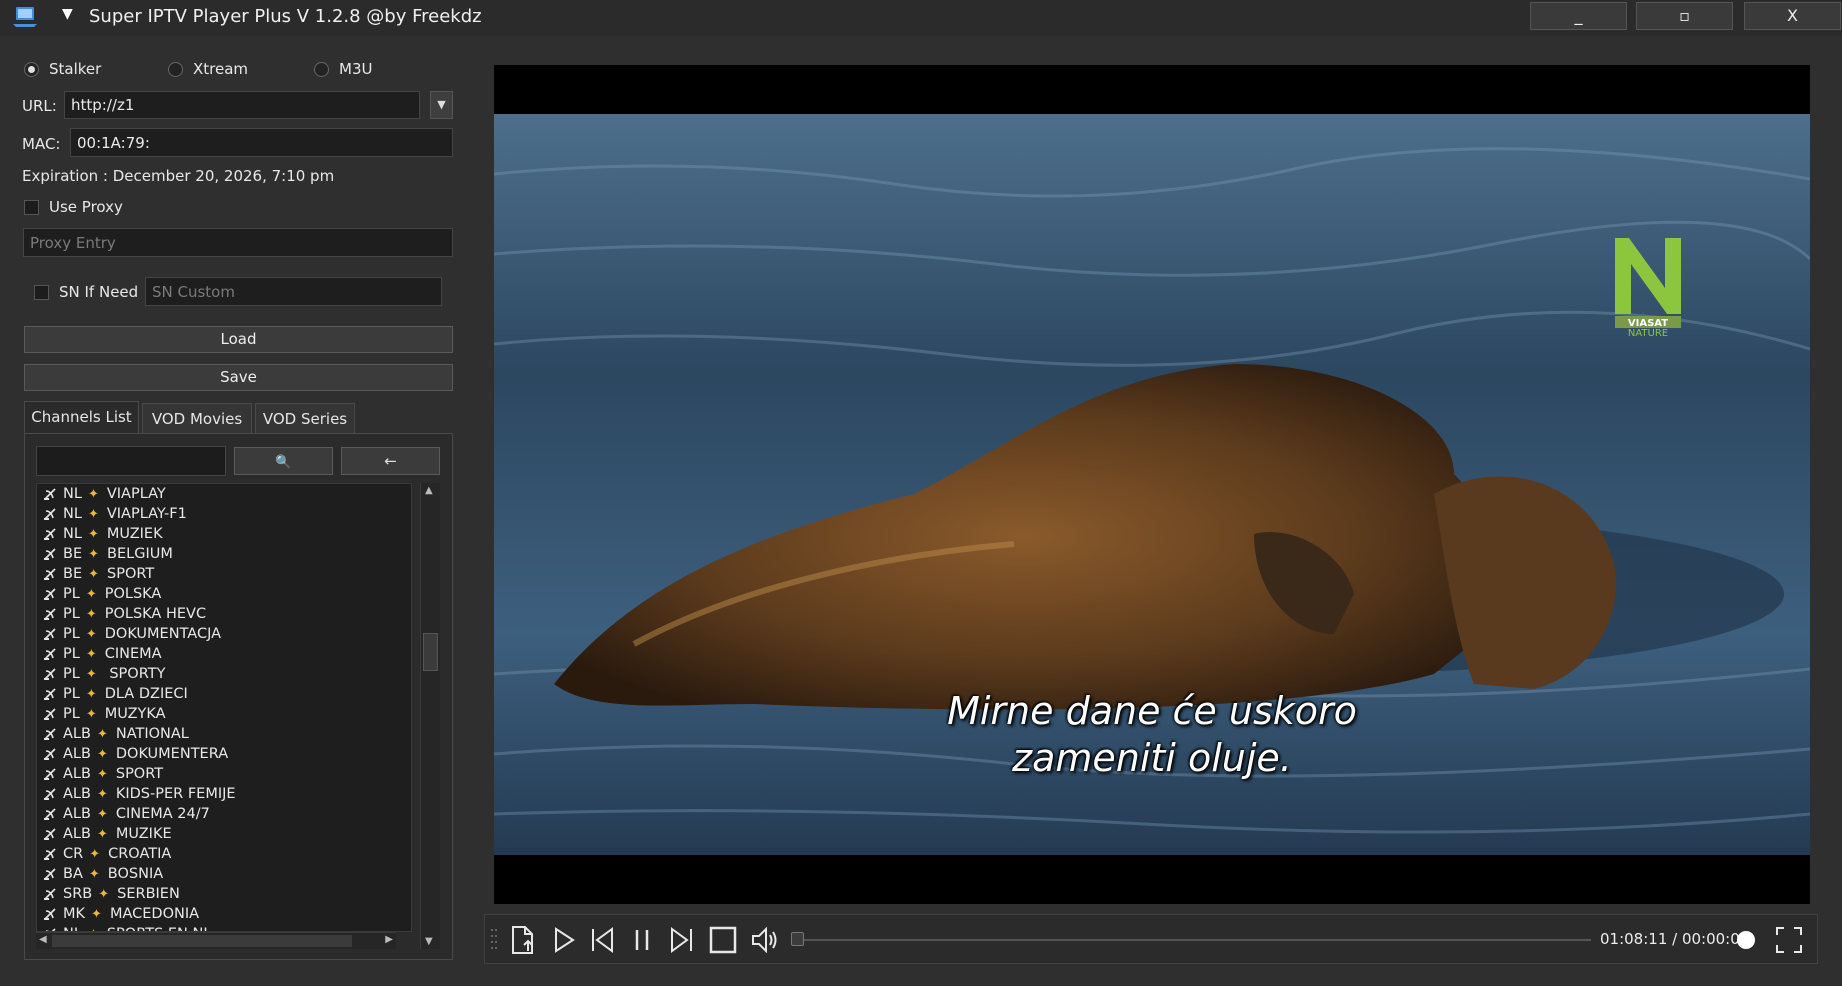 This screenshot has height=986, width=1842. Describe the element at coordinates (224, 874) in the screenshot. I see `channel-list-item: BA ✦ BOSNIA` at that location.